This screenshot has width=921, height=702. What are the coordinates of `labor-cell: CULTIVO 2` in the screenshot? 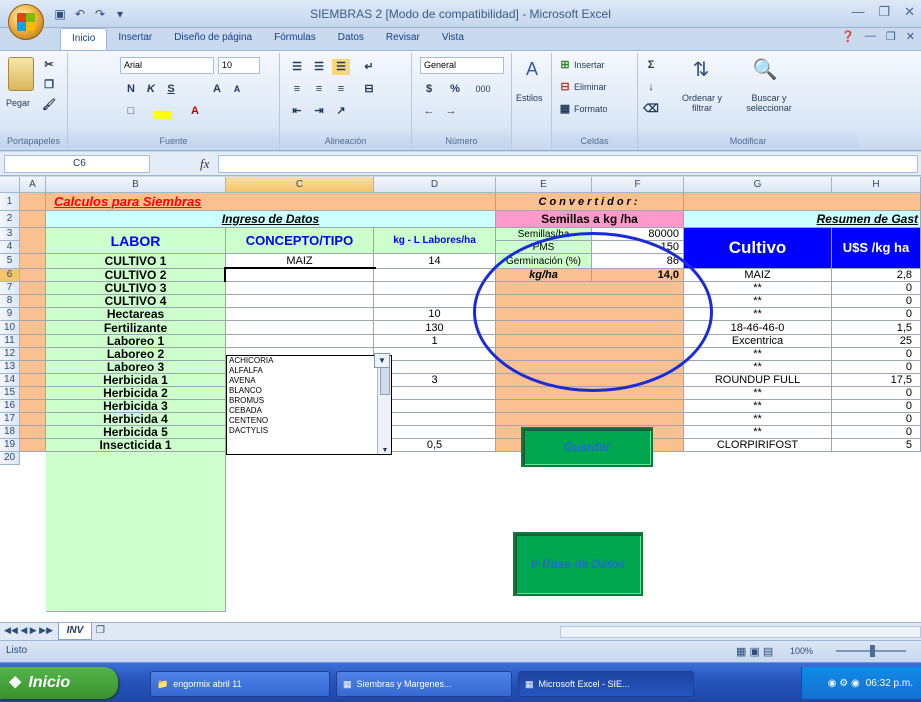 It's located at (136, 275).